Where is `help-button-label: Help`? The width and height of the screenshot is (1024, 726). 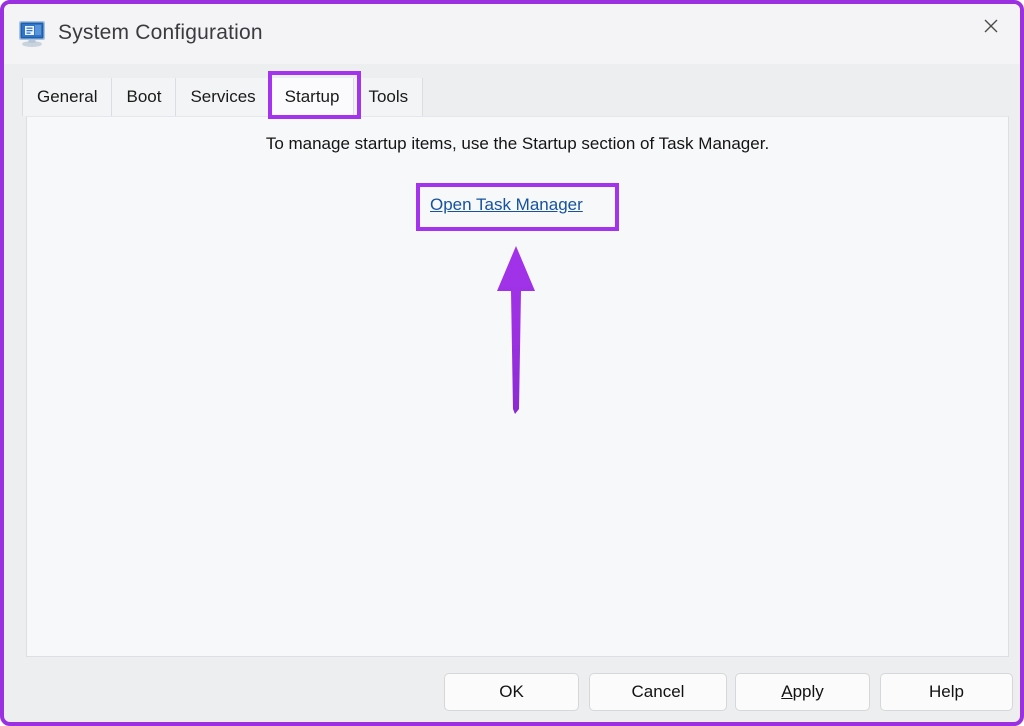
help-button-label: Help is located at coordinates (946, 691).